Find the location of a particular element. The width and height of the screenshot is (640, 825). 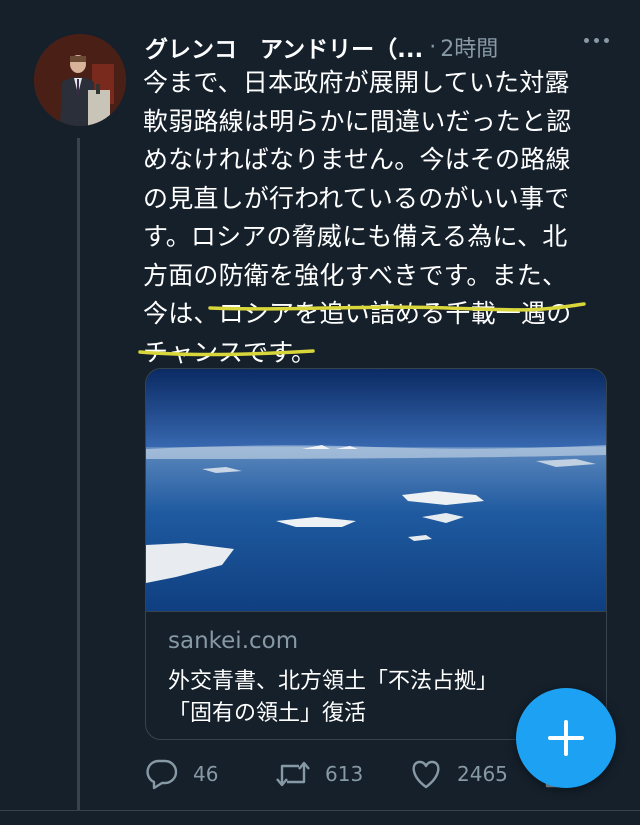

card-domain: sankei.com is located at coordinates (233, 641).